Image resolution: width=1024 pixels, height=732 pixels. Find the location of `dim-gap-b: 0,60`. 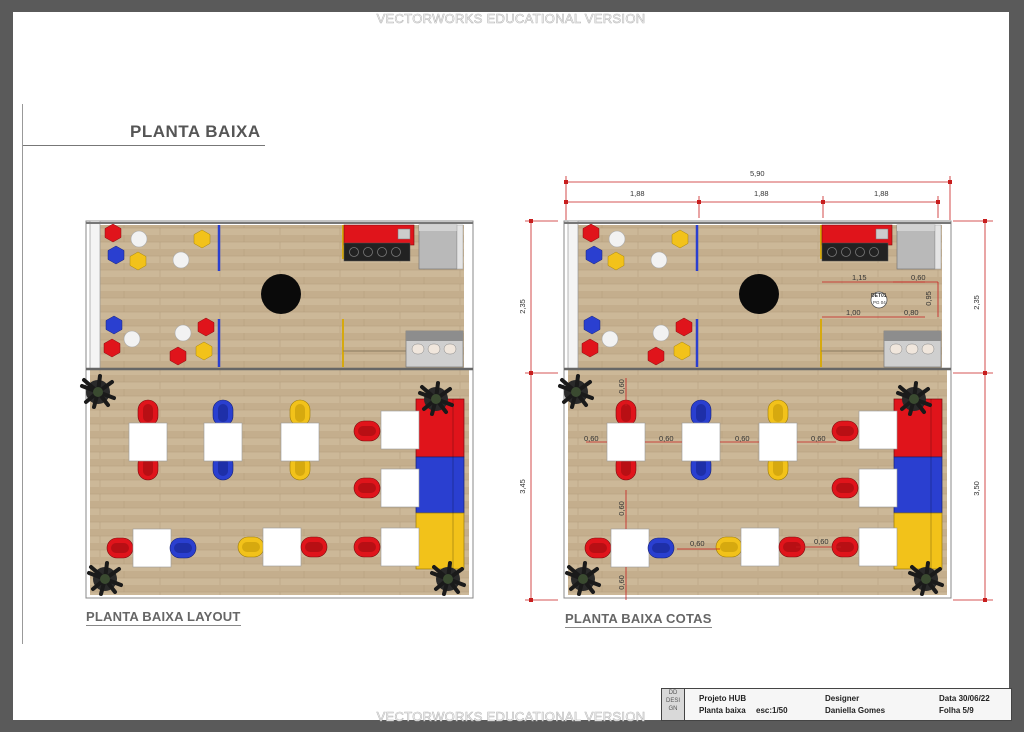

dim-gap-b: 0,60 is located at coordinates (666, 438).